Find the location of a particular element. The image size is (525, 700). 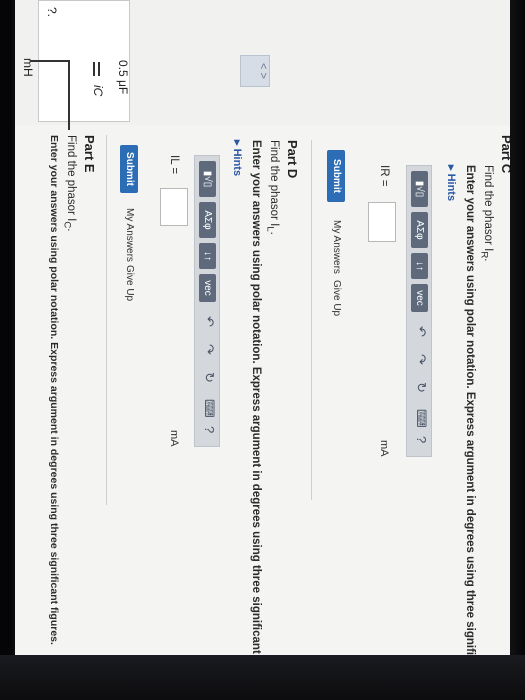

part-e-prompt: Find the phasor IC. is located at coordinates (69, 183).